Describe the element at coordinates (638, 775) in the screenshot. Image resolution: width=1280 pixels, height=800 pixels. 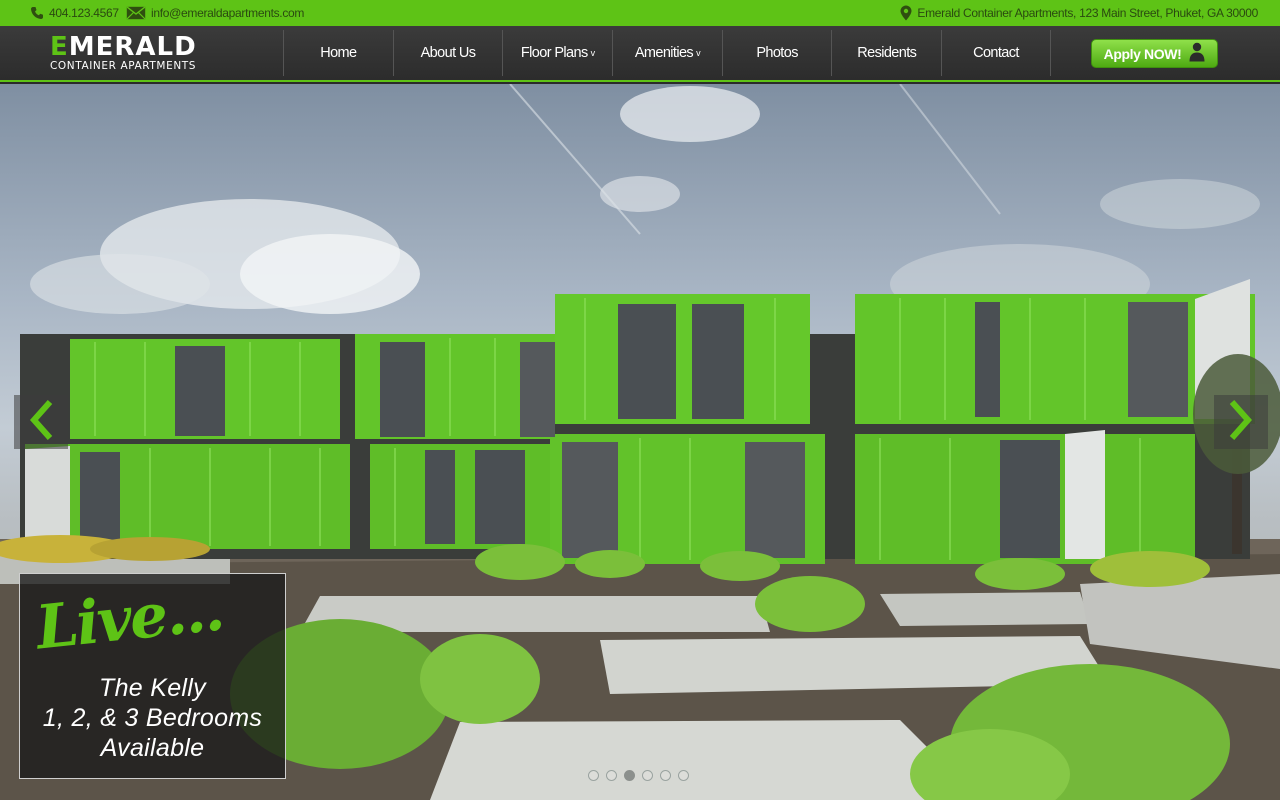
I see `slider-pagination` at that location.